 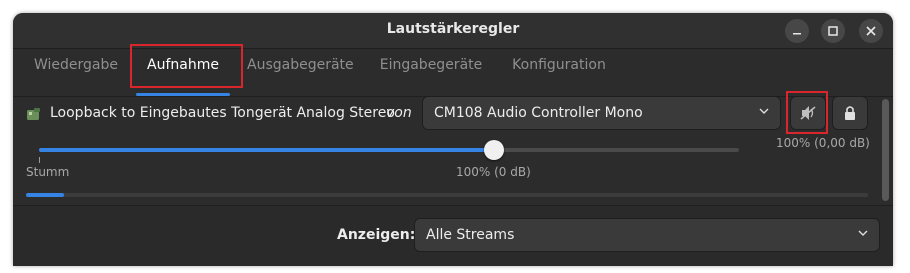 What do you see at coordinates (48, 172) in the screenshot?
I see `volume-min-label: Stumm` at bounding box center [48, 172].